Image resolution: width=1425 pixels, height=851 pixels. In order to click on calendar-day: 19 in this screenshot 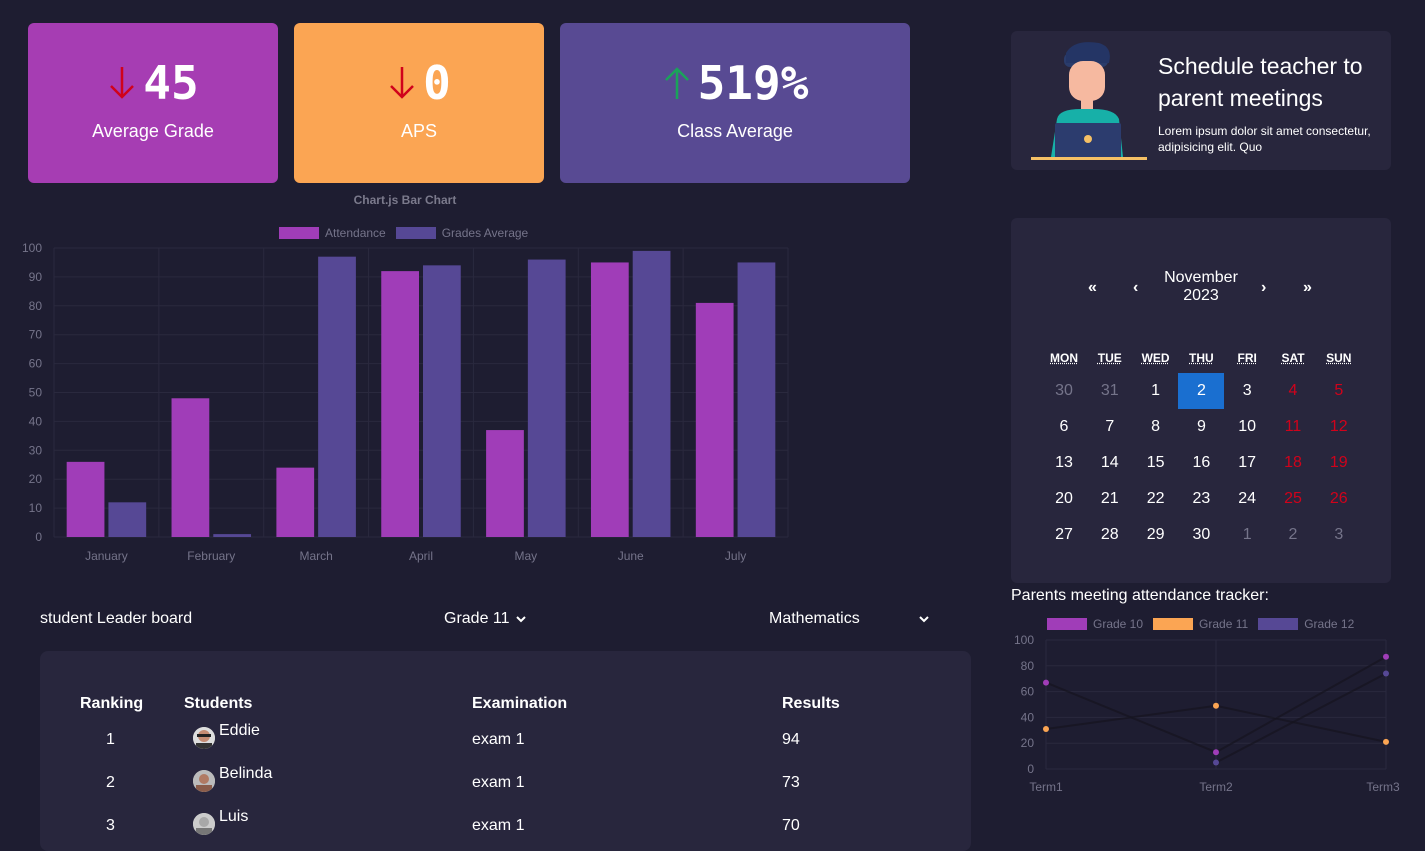, I will do `click(1339, 463)`.